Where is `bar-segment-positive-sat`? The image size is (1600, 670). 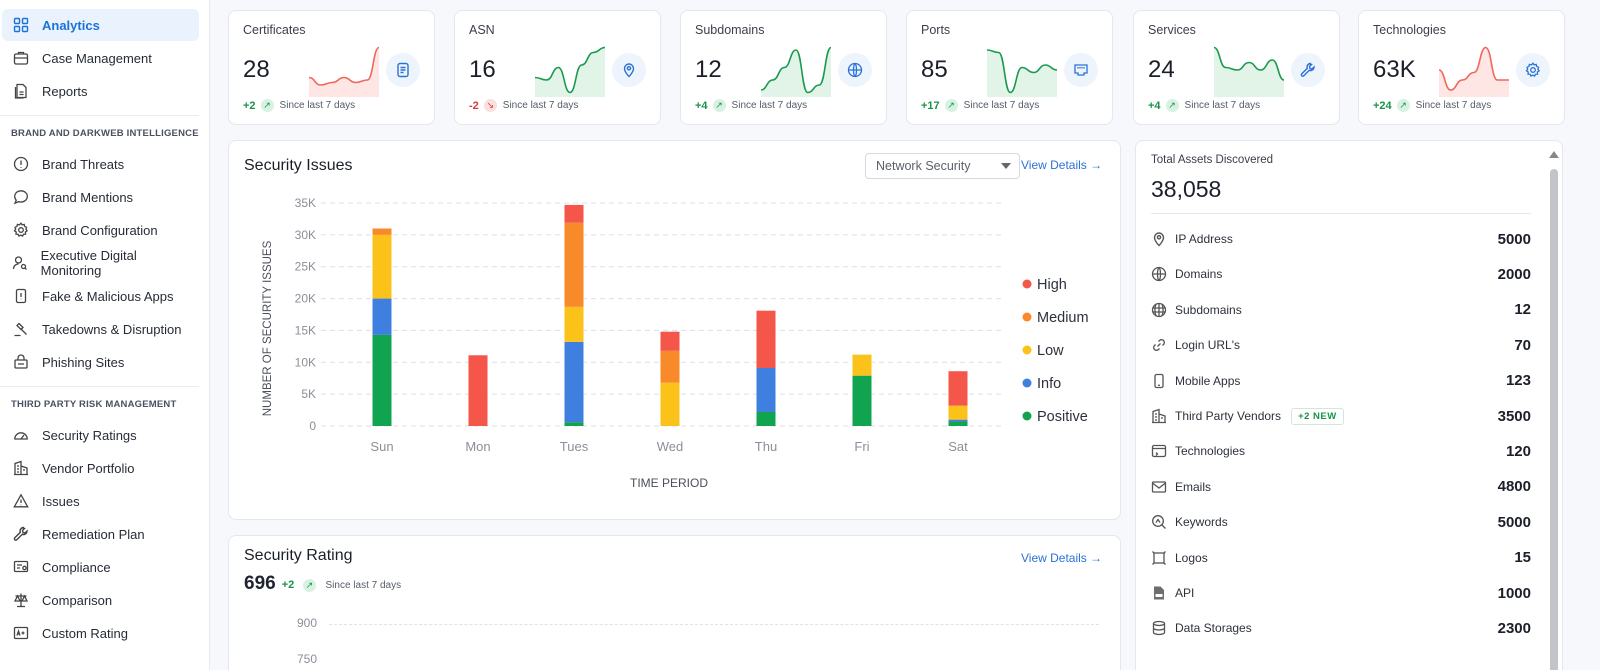 bar-segment-positive-sat is located at coordinates (958, 423).